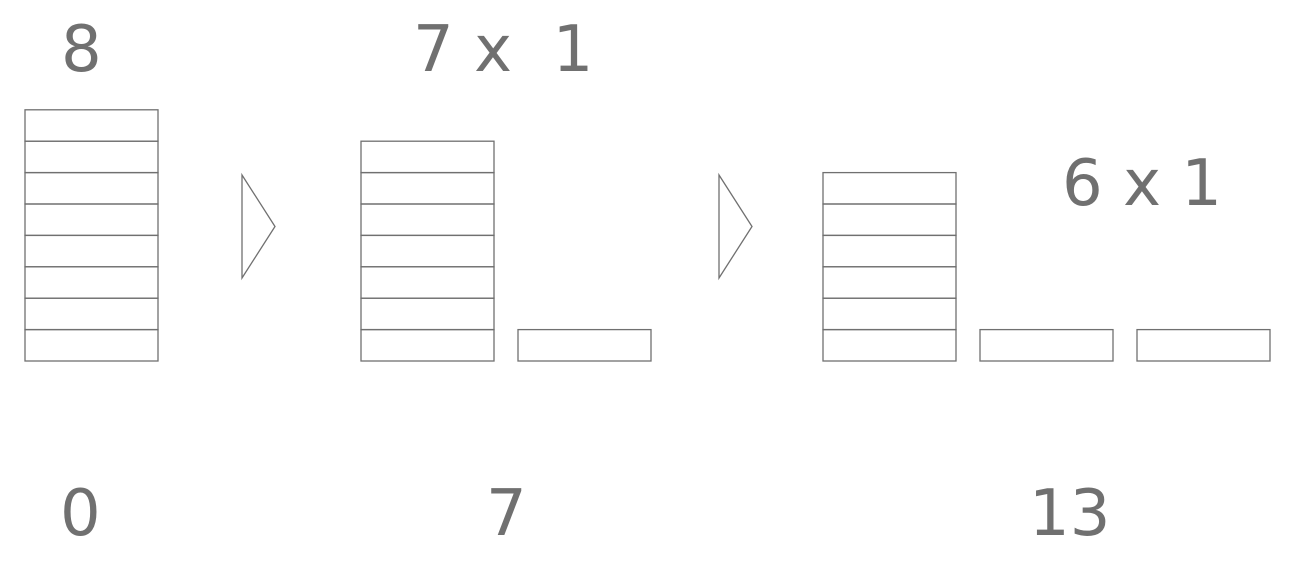  What do you see at coordinates (584, 345) in the screenshot?
I see `stage-2-single-bar` at bounding box center [584, 345].